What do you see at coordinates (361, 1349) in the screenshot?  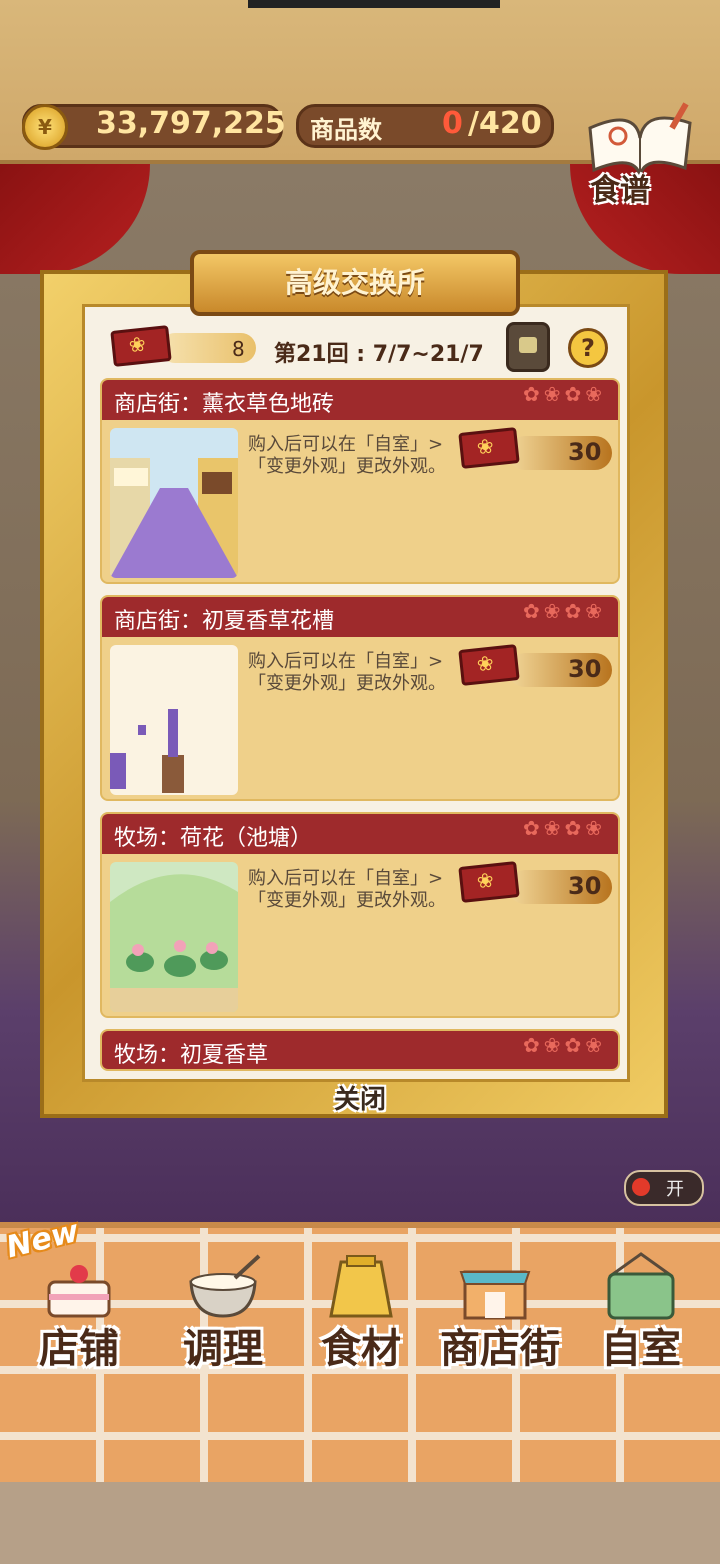 I see `nav-ingredients-label: 食材` at bounding box center [361, 1349].